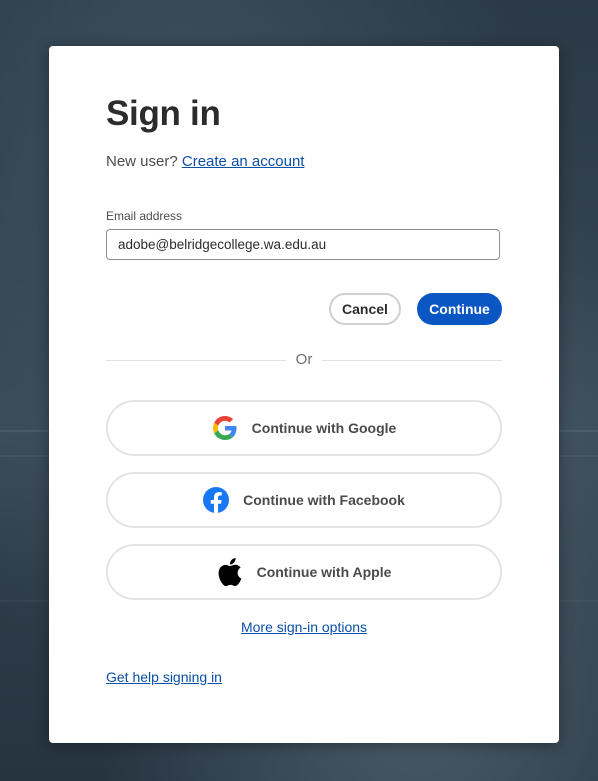 The height and width of the screenshot is (781, 598). What do you see at coordinates (324, 572) in the screenshot?
I see `apple-button-label: Continue with Apple` at bounding box center [324, 572].